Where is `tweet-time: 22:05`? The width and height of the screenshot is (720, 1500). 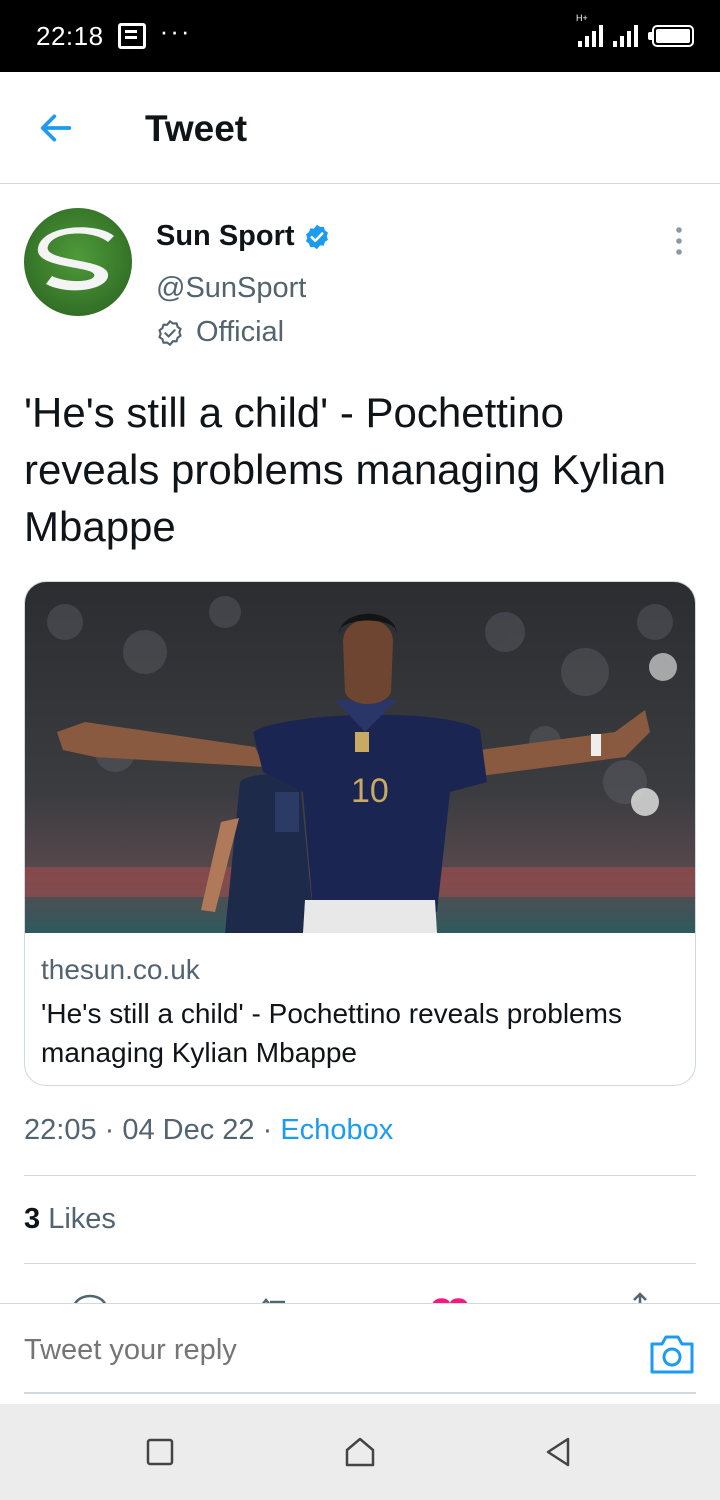
tweet-time: 22:05 is located at coordinates (60, 1130).